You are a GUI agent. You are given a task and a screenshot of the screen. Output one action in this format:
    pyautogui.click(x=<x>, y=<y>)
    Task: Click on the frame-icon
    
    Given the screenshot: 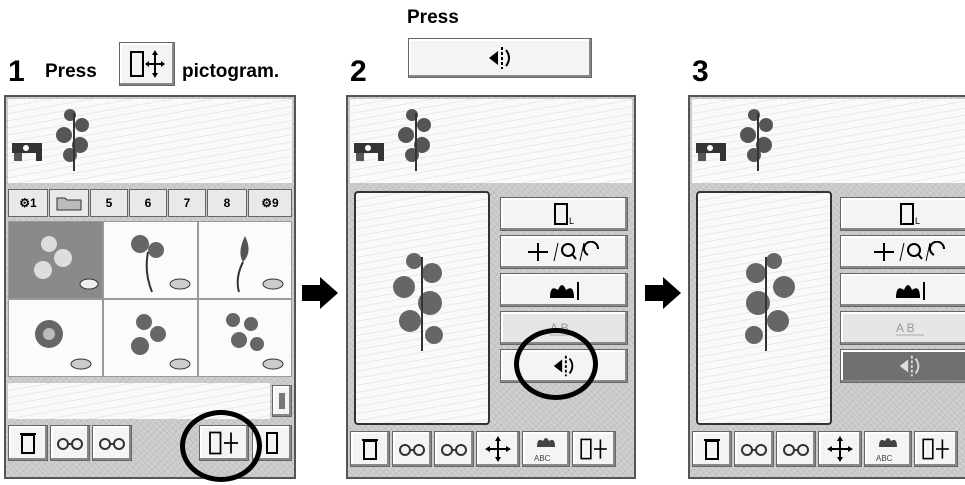 What is the action you would take?
    pyautogui.click(x=272, y=443)
    